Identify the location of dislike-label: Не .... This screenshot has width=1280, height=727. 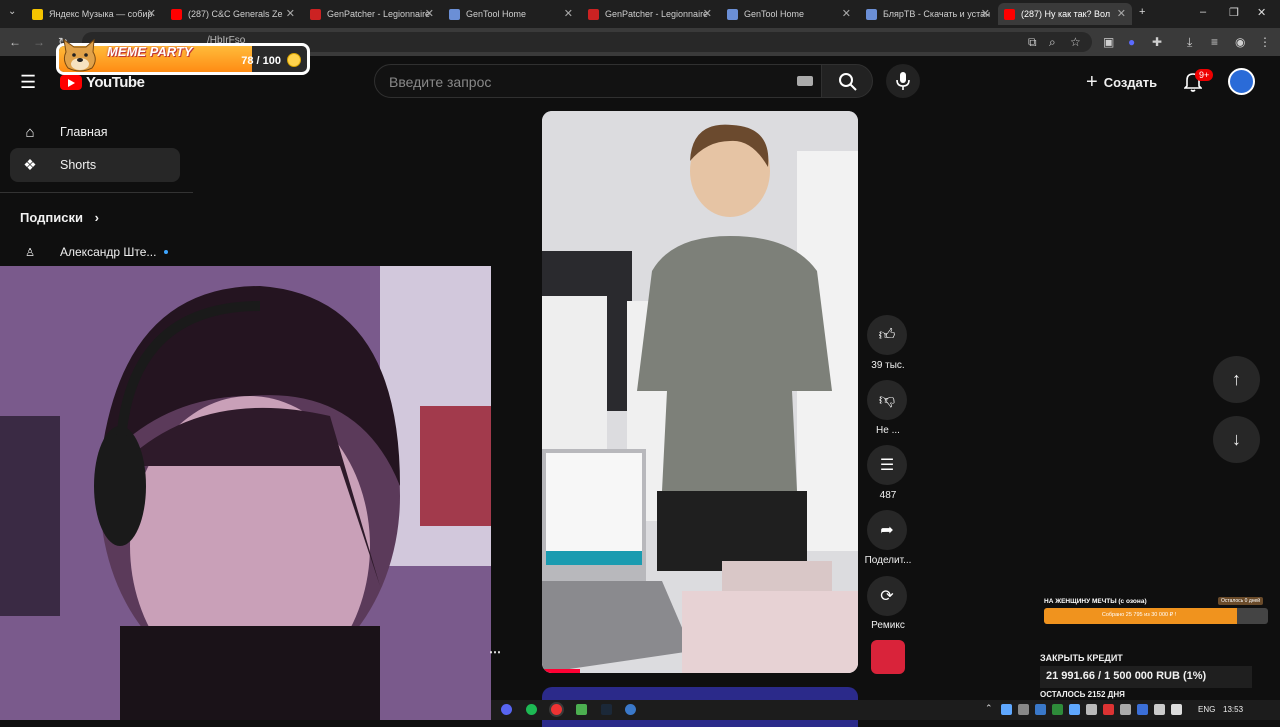
(888, 430).